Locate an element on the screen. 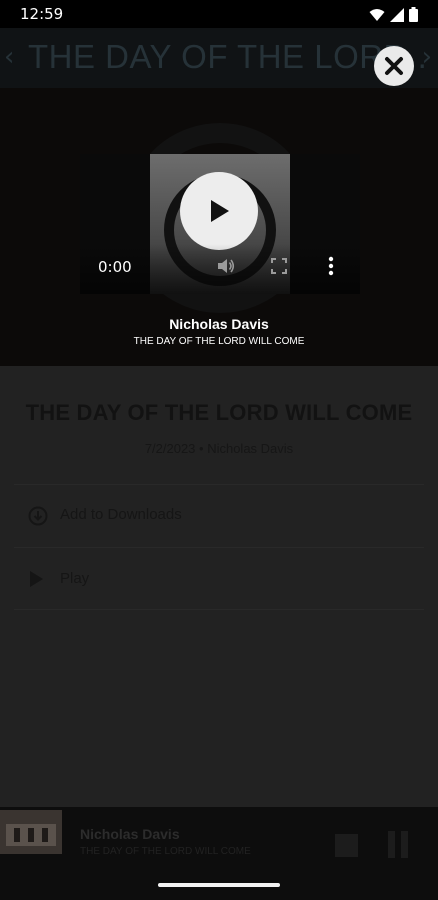  add-to-downloads-label: Add to Downloads is located at coordinates (121, 514).